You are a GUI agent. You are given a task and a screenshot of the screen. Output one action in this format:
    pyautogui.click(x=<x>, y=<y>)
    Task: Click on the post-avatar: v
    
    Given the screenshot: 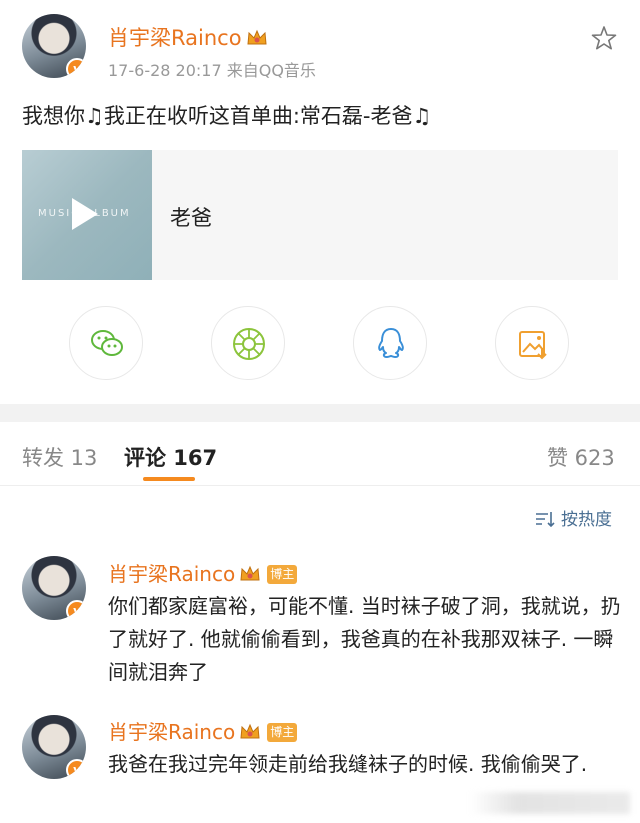 What is the action you would take?
    pyautogui.click(x=55, y=47)
    